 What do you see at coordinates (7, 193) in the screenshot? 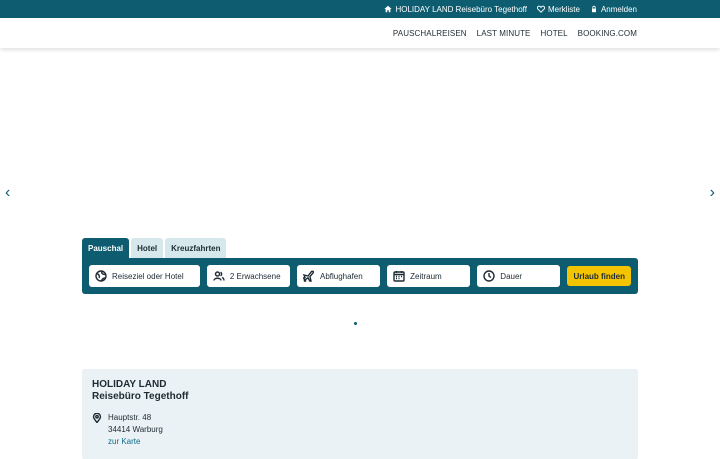
I see `carousel-prev-icon: ‹` at bounding box center [7, 193].